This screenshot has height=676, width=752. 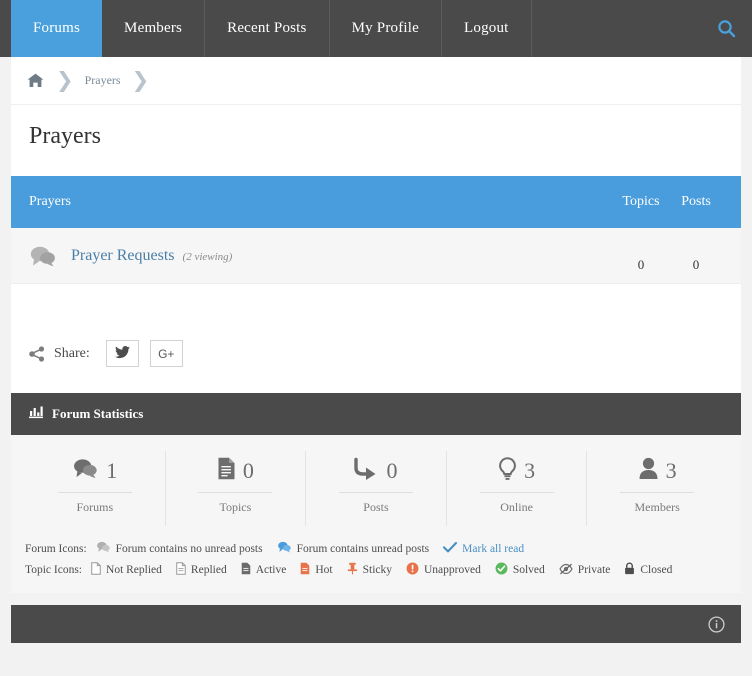 What do you see at coordinates (376, 414) in the screenshot?
I see `forum-statistics-header: Forum Statistics` at bounding box center [376, 414].